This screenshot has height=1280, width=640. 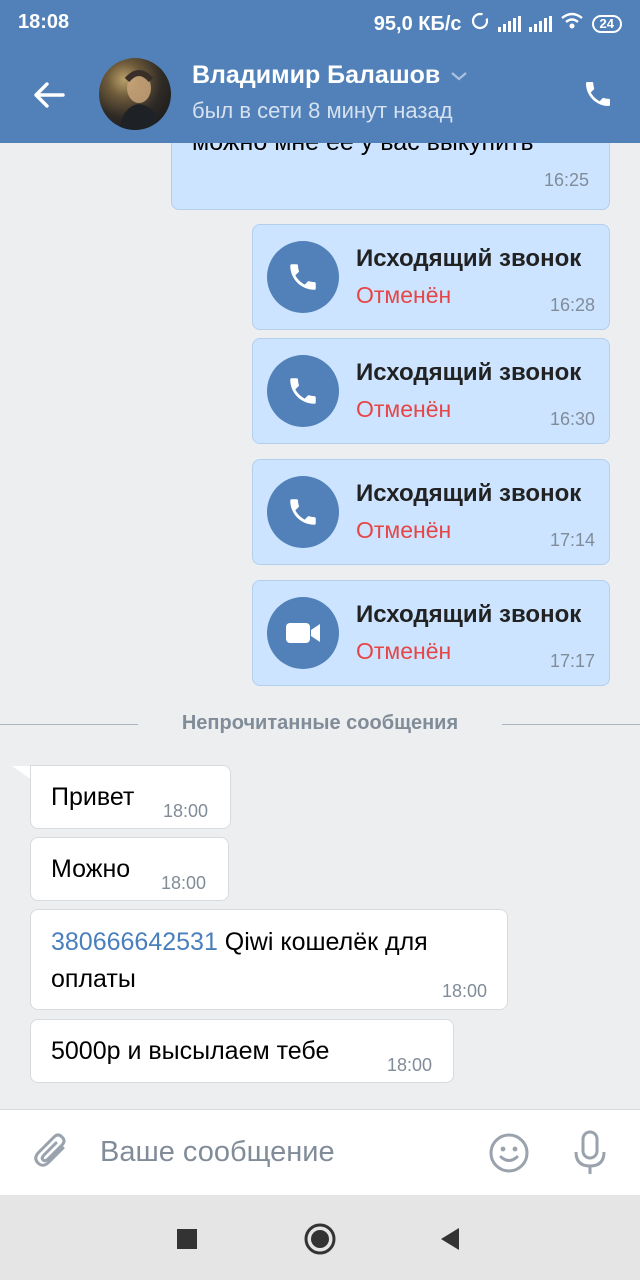 I want to click on status-time: 18:08, so click(x=44, y=22).